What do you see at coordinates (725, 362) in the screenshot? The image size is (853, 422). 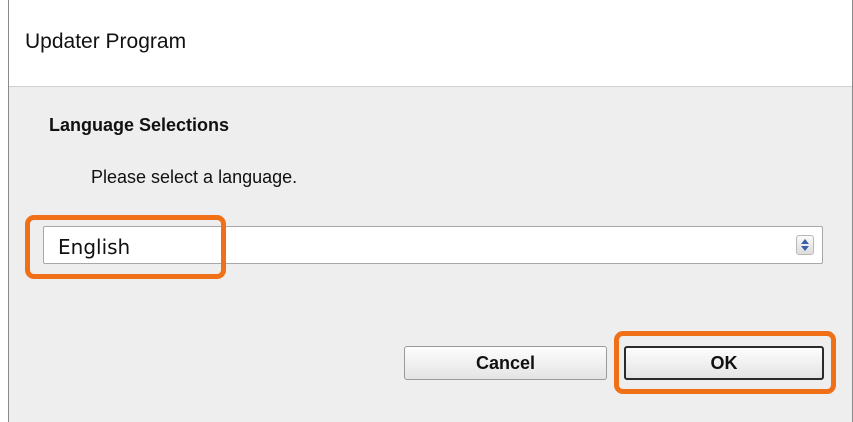 I see `ok-button-highlight` at bounding box center [725, 362].